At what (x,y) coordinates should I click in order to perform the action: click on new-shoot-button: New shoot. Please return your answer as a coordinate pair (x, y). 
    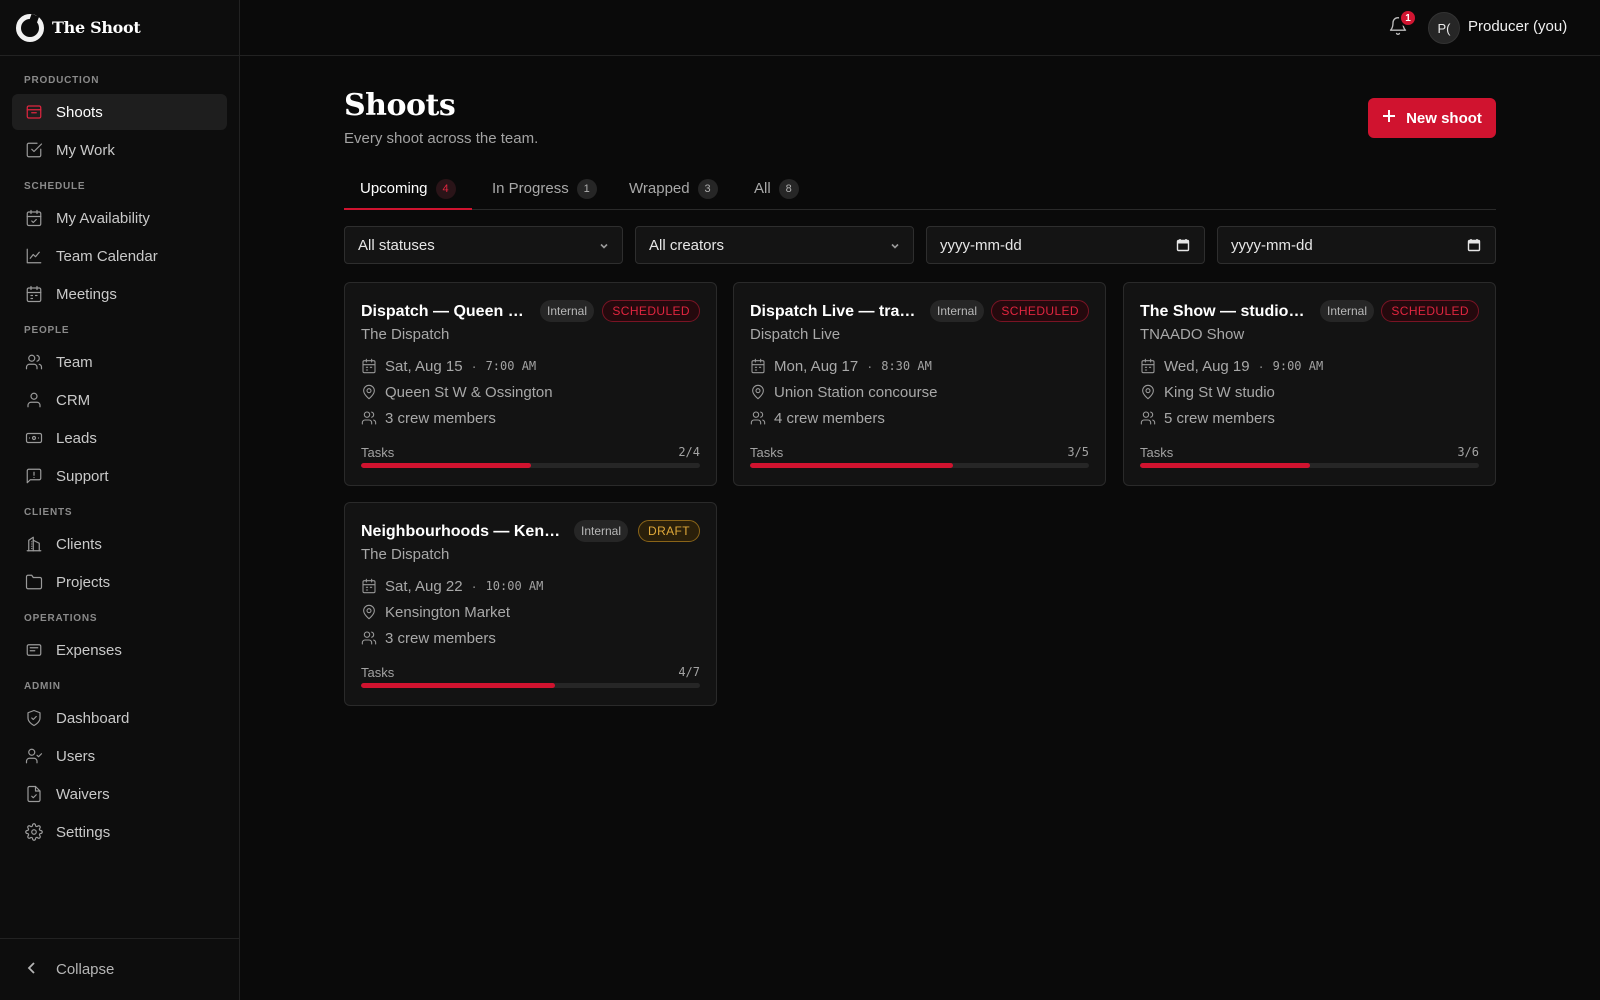
    Looking at the image, I should click on (1432, 118).